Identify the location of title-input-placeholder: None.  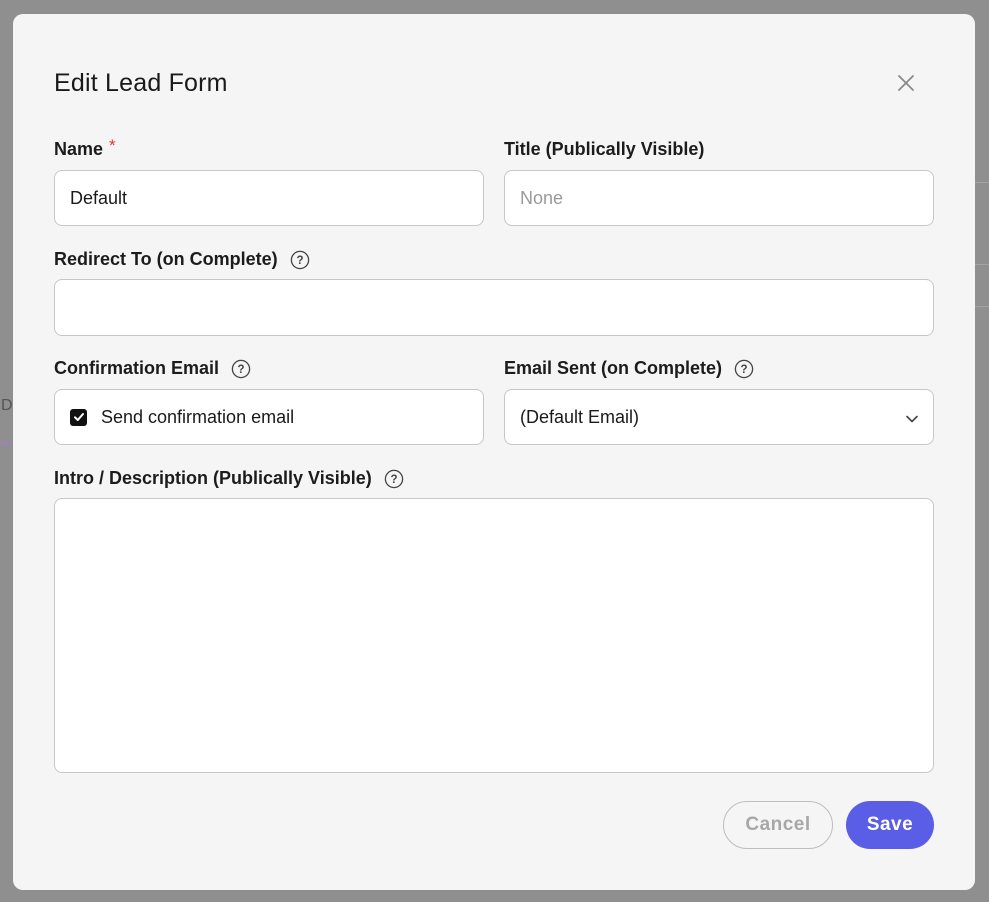
(542, 197).